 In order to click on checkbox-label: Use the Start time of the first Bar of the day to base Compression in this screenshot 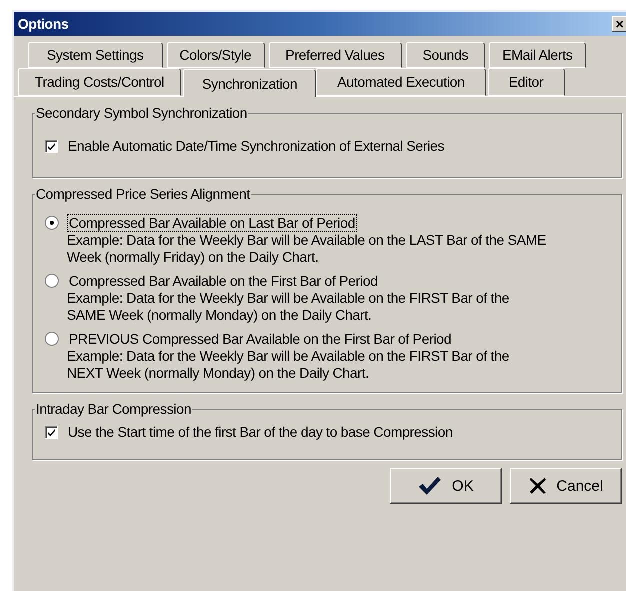, I will do `click(260, 432)`.